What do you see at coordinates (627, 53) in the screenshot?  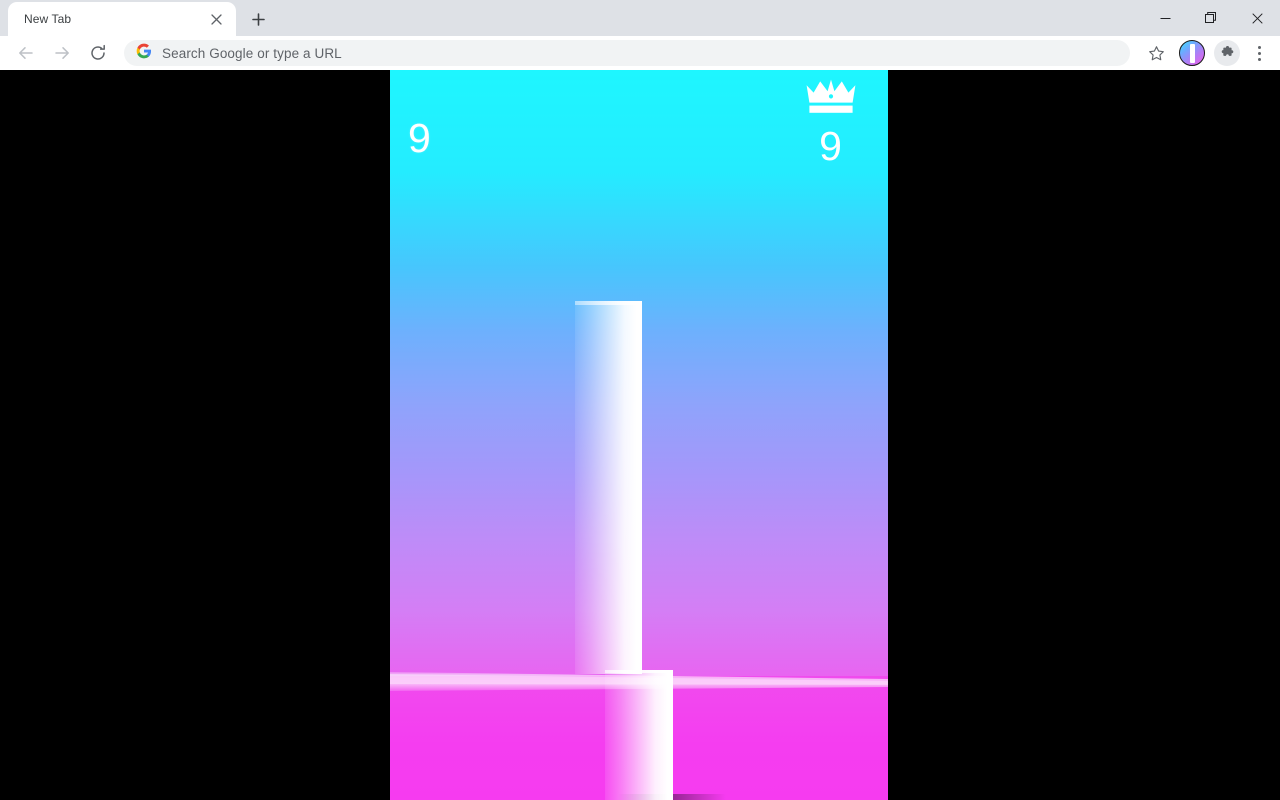 I see `omnibox: Search Google or type a URL` at bounding box center [627, 53].